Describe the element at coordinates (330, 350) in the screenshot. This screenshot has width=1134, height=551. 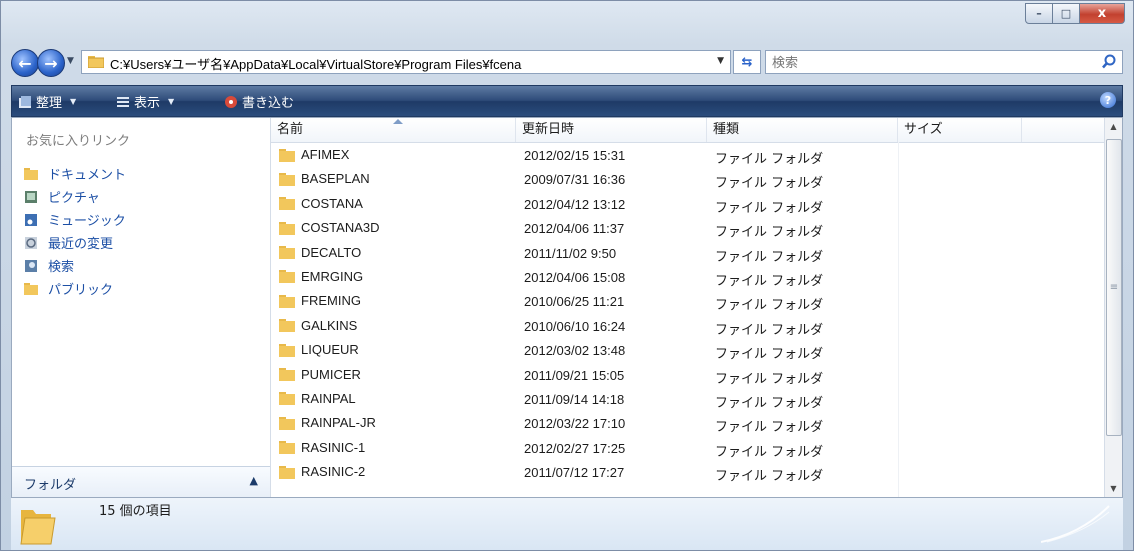
I see `file-name: LIQUEUR` at that location.